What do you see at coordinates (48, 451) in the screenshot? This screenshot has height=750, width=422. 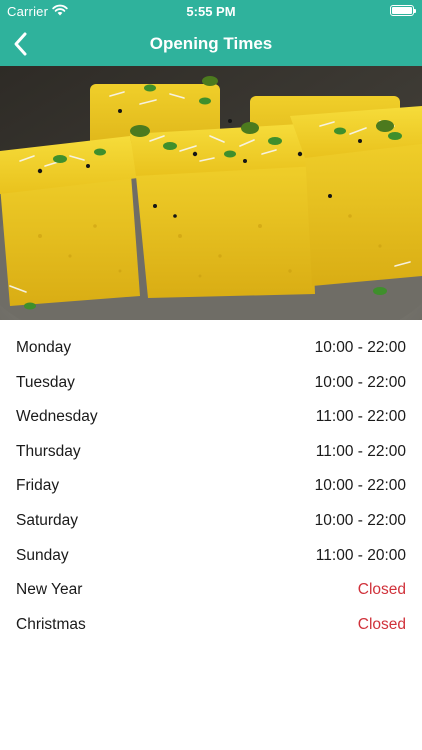 I see `day-label: Thursday` at bounding box center [48, 451].